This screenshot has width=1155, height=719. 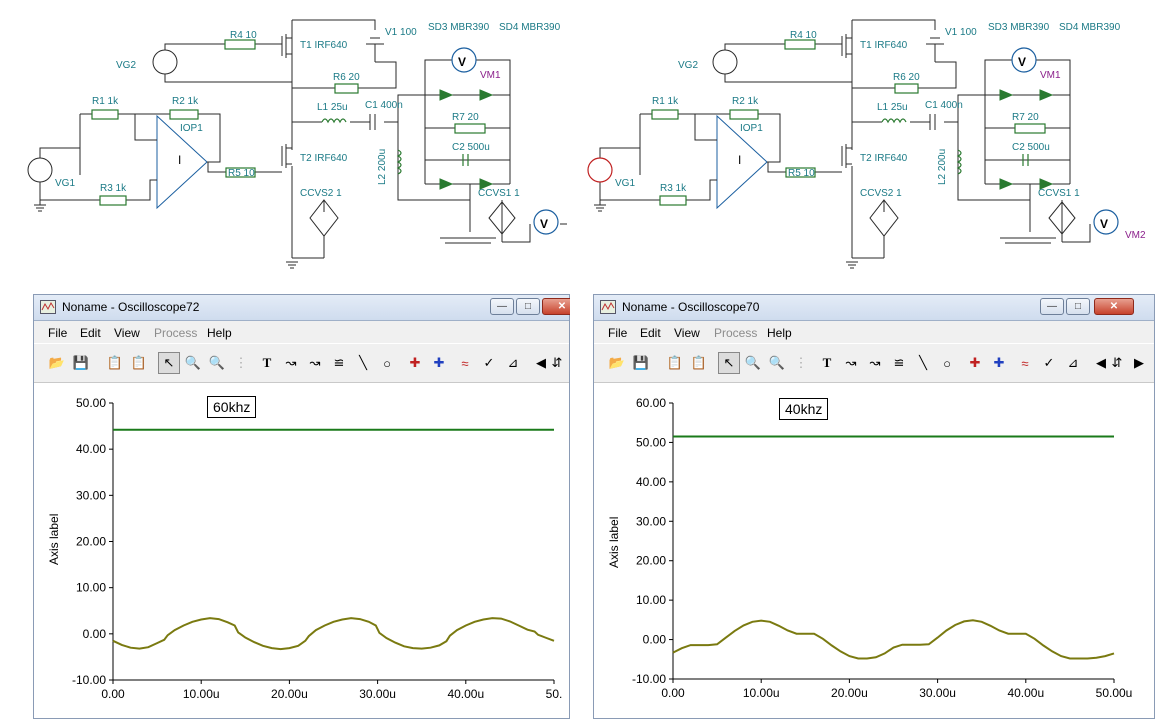 What do you see at coordinates (874, 332) in the screenshot?
I see `menu-bar: File Edit View Process Help` at bounding box center [874, 332].